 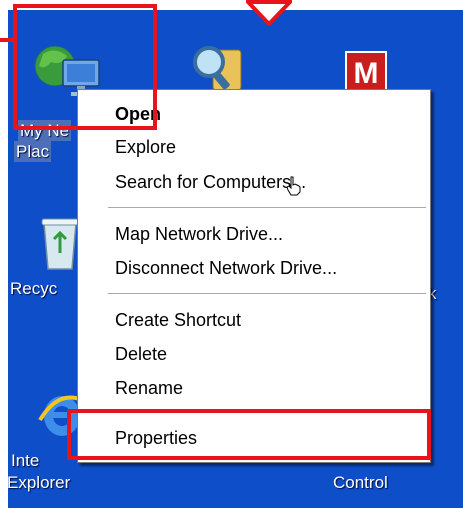 What do you see at coordinates (60, 244) in the screenshot?
I see `recycle-bin-icon` at bounding box center [60, 244].